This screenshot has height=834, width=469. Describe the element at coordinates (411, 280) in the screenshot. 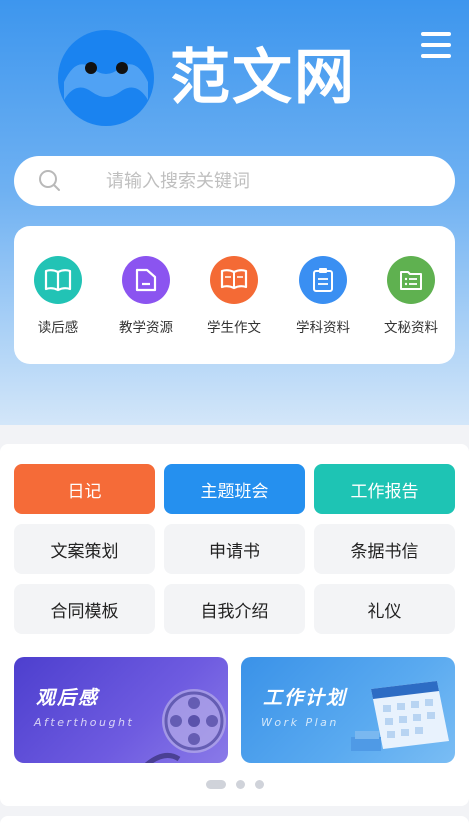

I see `document-list-icon` at that location.